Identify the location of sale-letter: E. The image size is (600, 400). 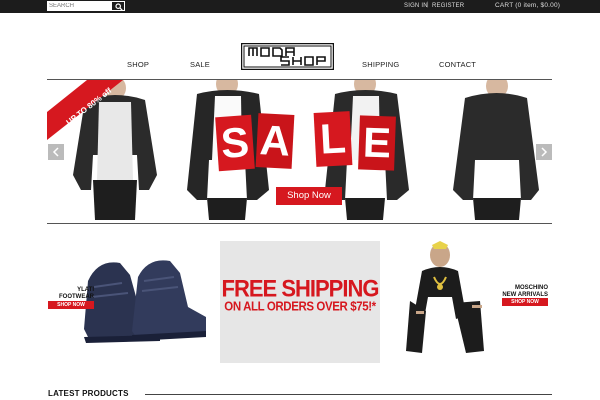
(377, 143).